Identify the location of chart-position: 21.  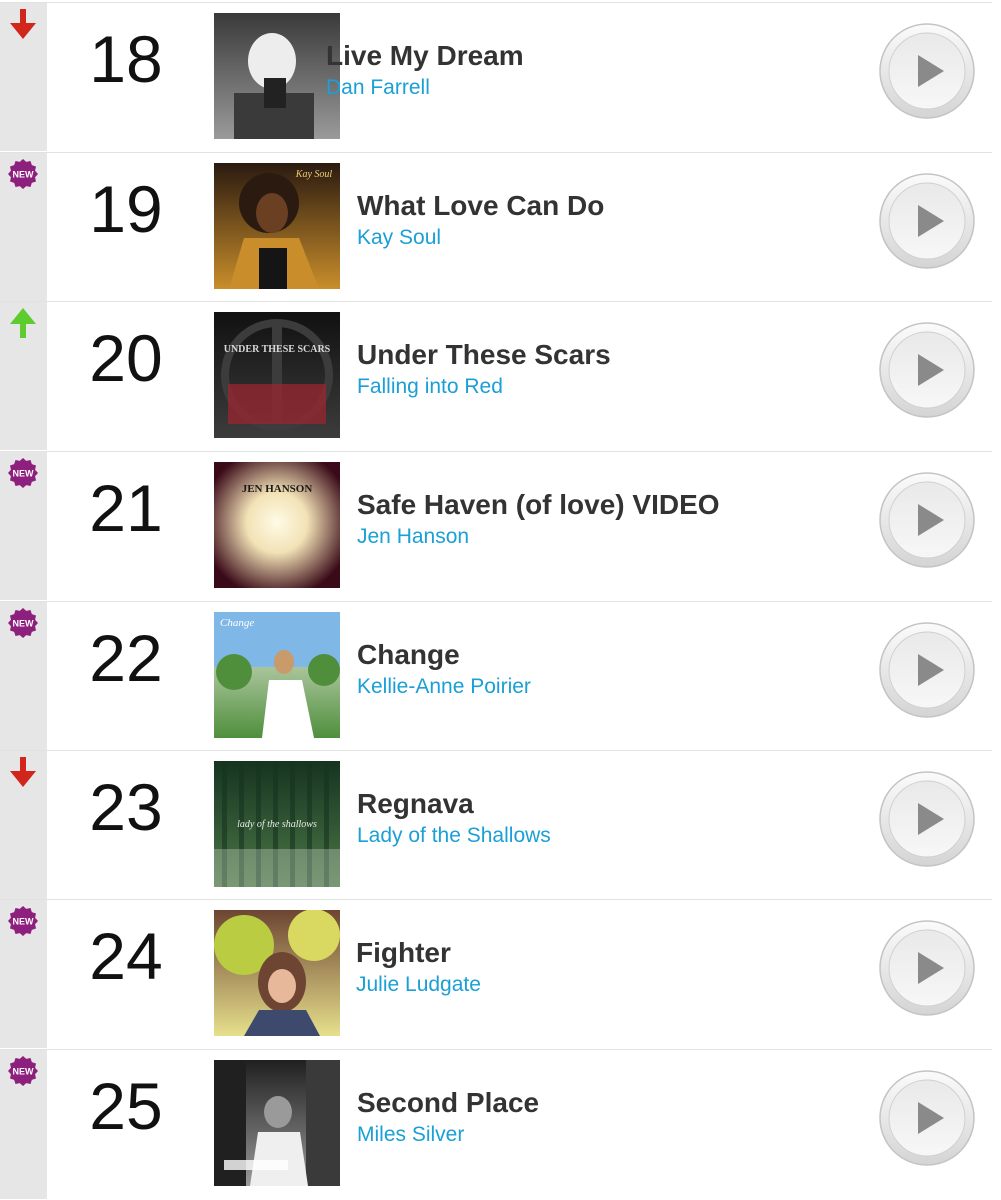
(126, 508).